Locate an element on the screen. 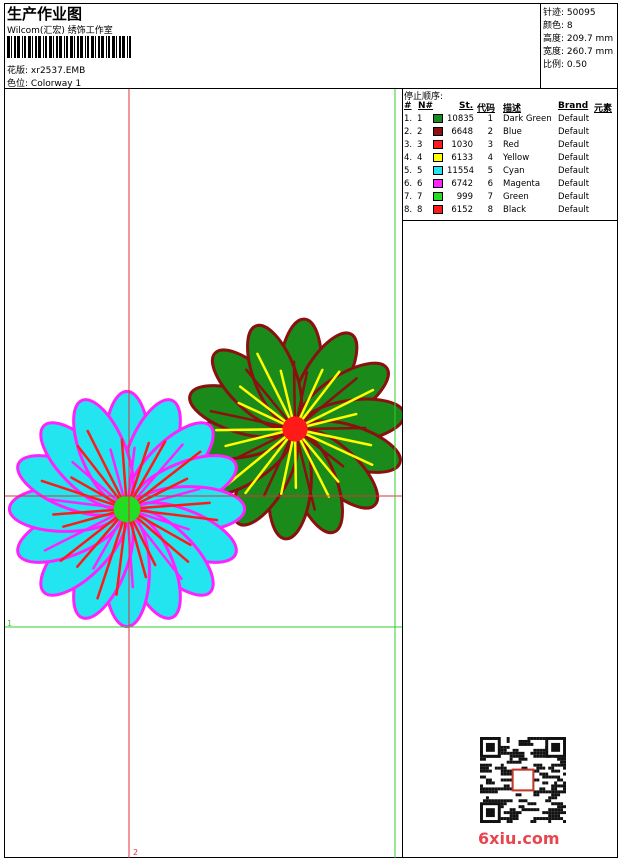  row-desc: Red is located at coordinates (511, 145).